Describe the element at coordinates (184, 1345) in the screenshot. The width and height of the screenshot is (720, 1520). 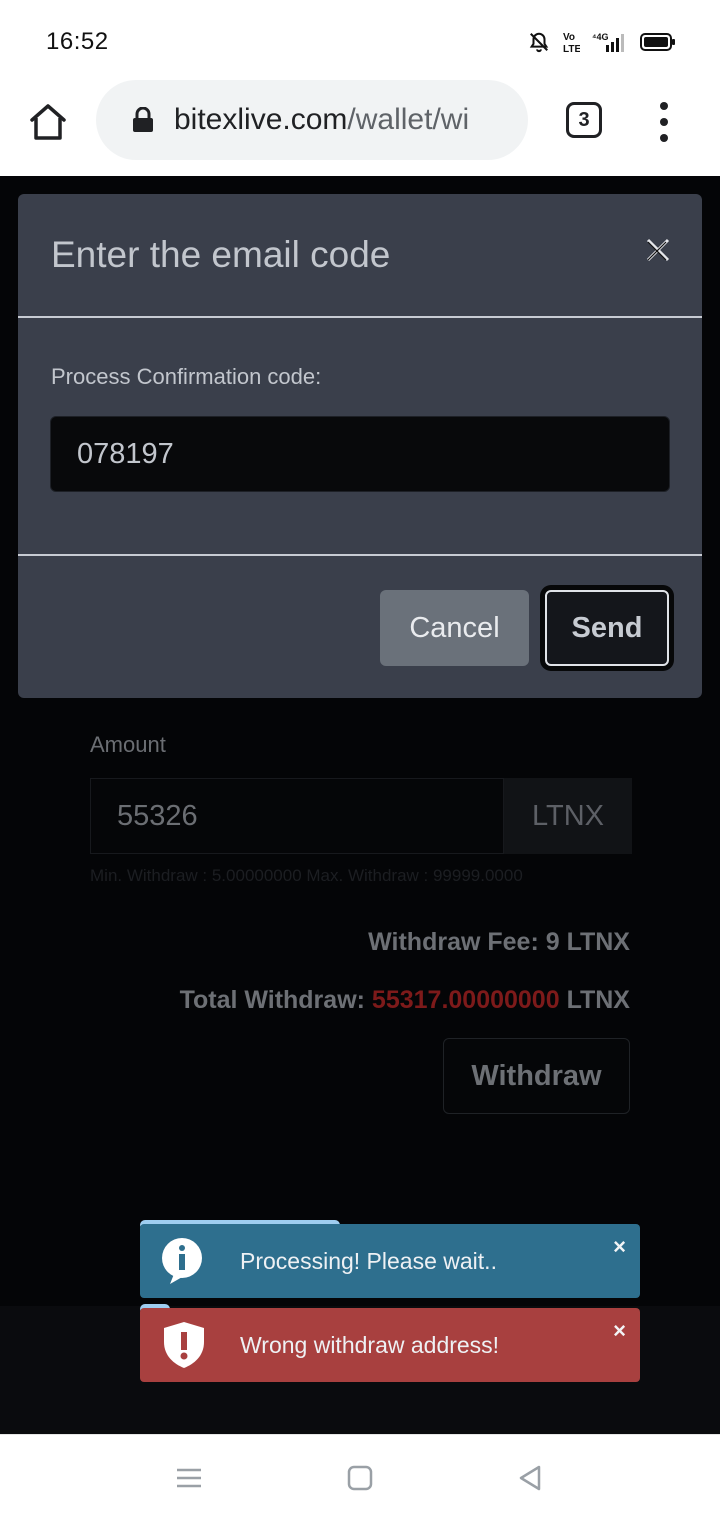
I see `shield-alert-icon` at that location.